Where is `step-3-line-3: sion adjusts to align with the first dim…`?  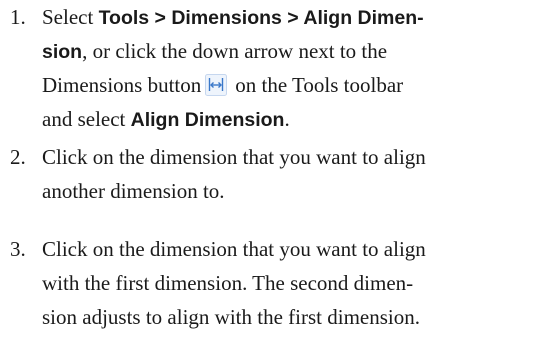
step-3-line-3: sion adjusts to align with the first dim… is located at coordinates (295, 317).